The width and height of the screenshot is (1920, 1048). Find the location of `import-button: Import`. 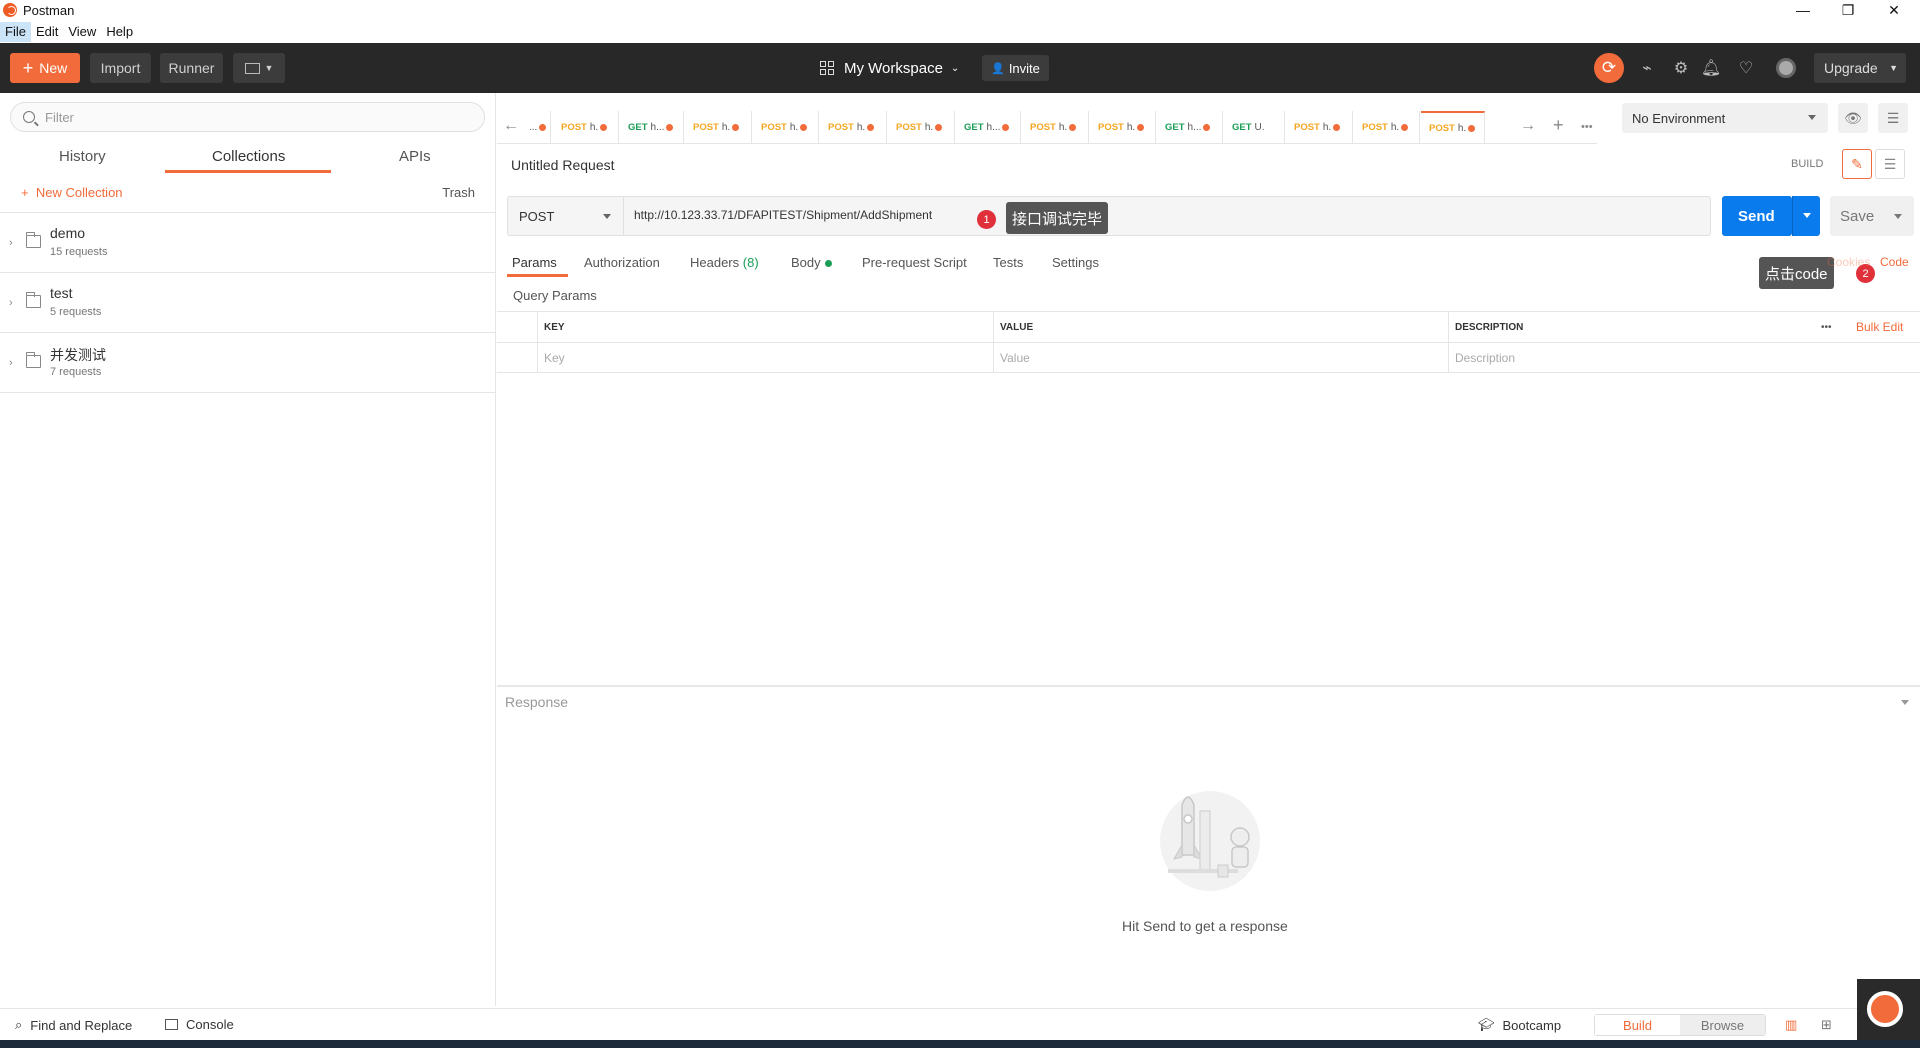

import-button: Import is located at coordinates (120, 68).